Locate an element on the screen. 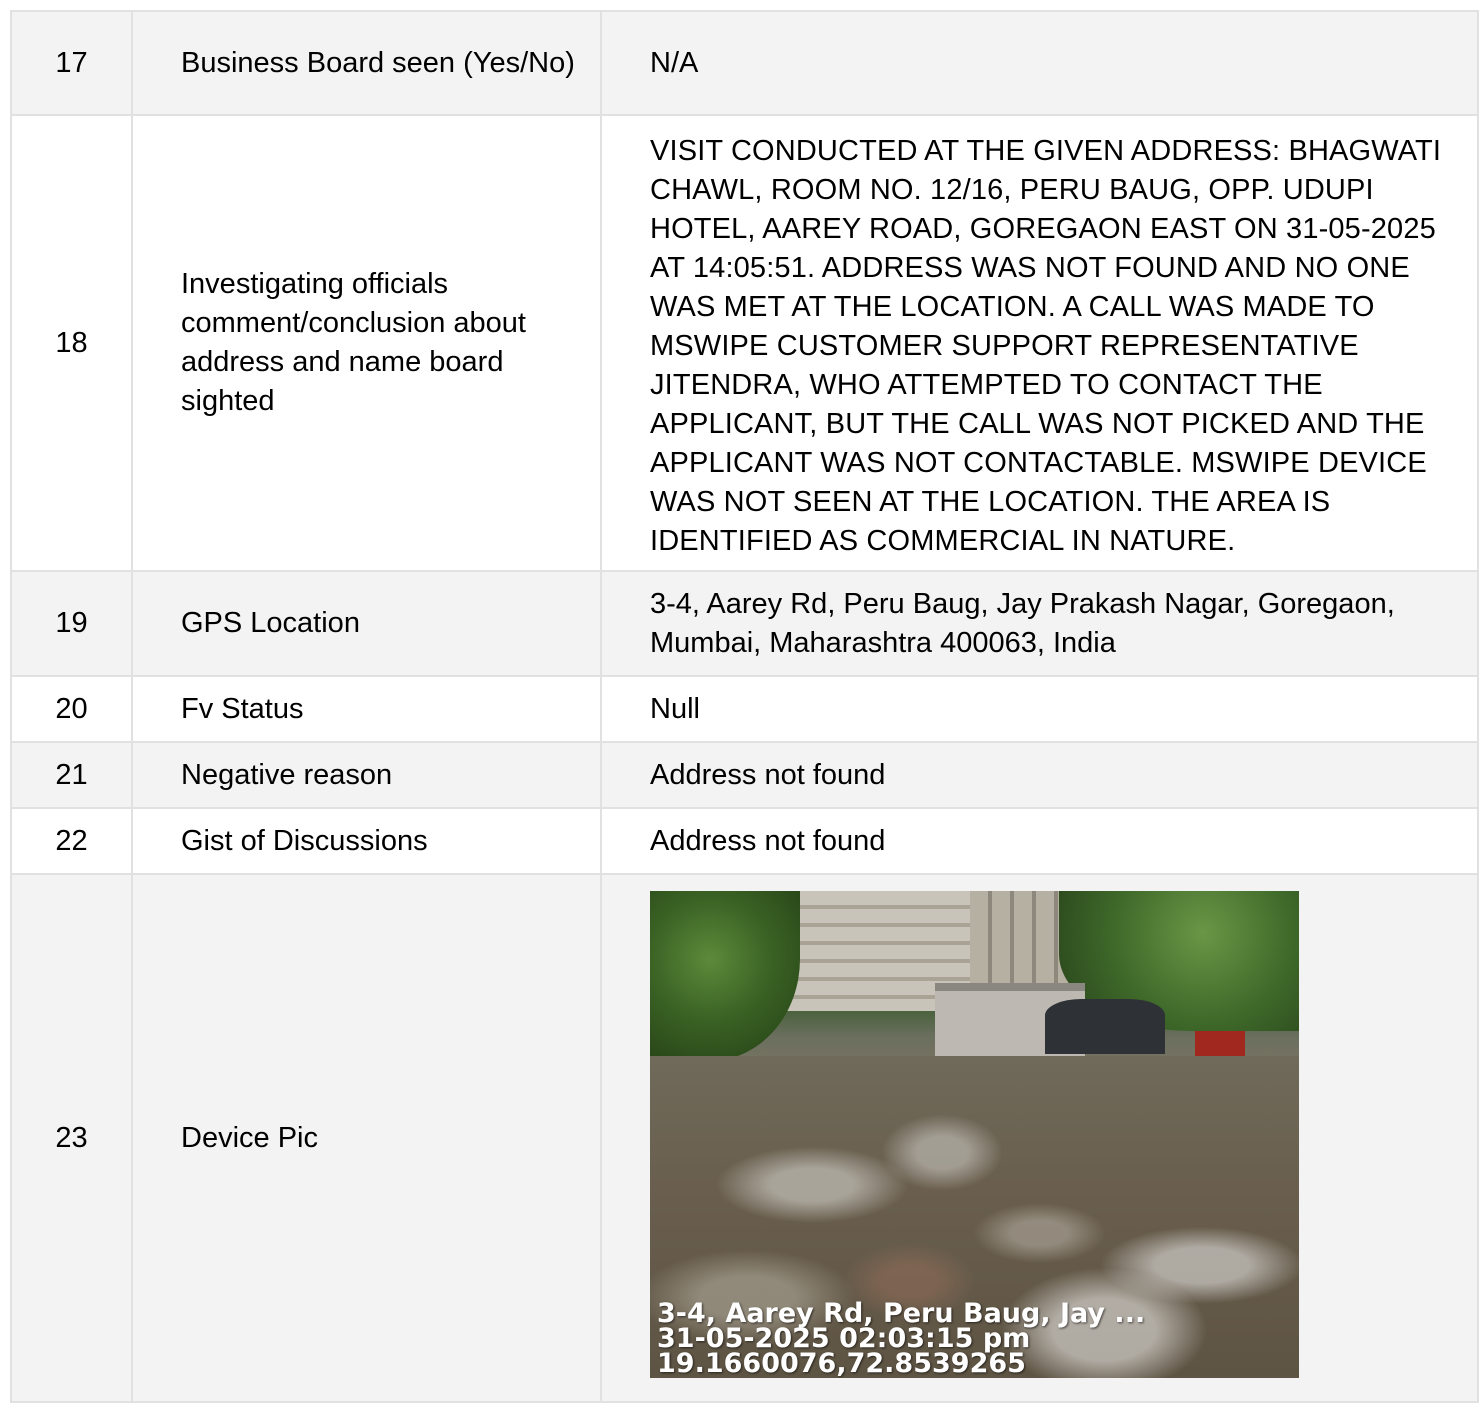  row-value: Null is located at coordinates (1039, 709).